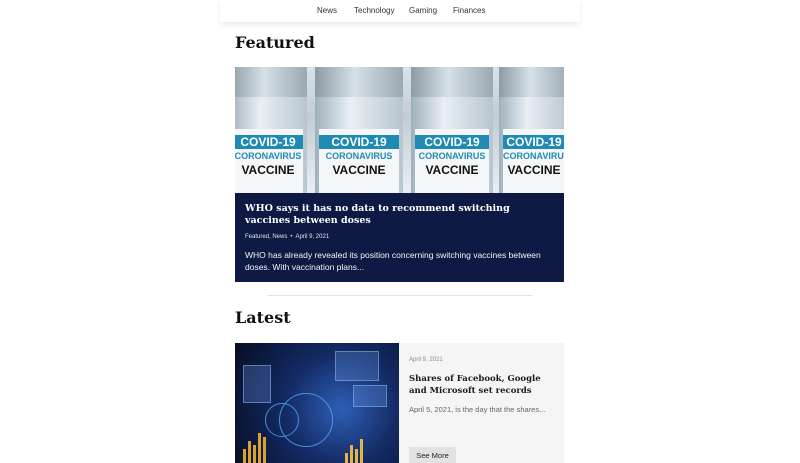 The height and width of the screenshot is (463, 800). What do you see at coordinates (432, 455) in the screenshot?
I see `see-more-button: See More` at bounding box center [432, 455].